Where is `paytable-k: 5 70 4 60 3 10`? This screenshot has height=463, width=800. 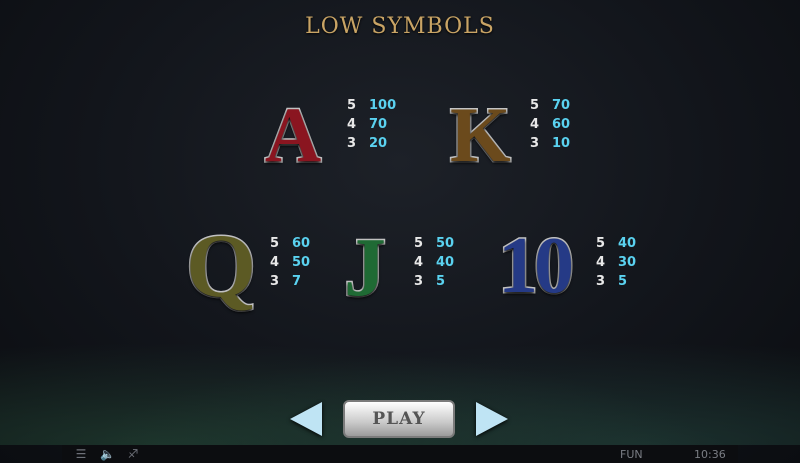 paytable-k: 5 70 4 60 3 10 is located at coordinates (550, 124).